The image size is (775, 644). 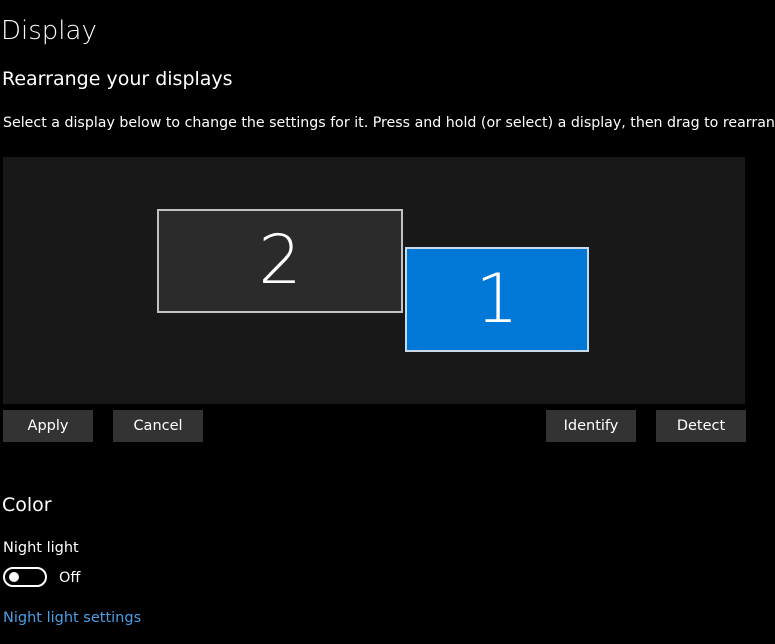 I want to click on display-2: 2, so click(x=280, y=261).